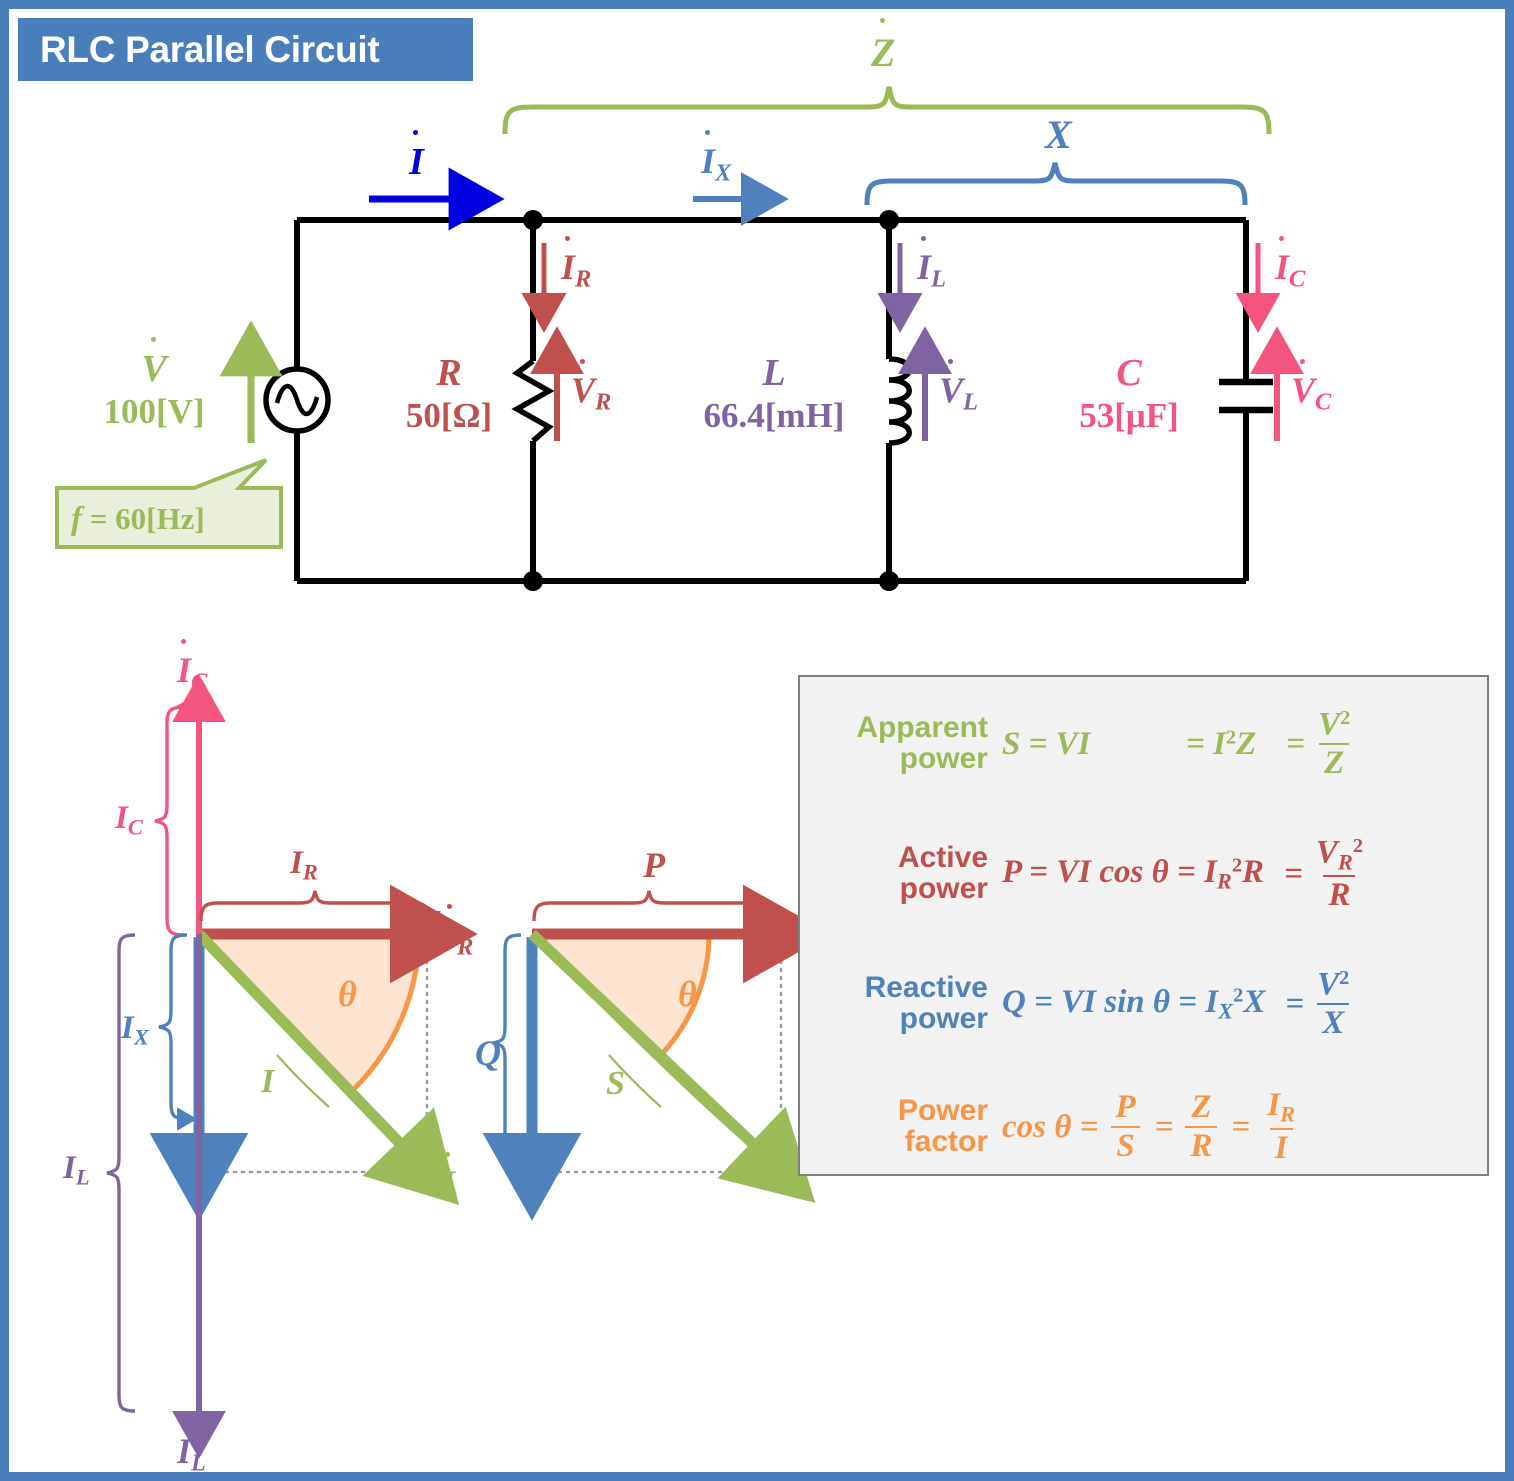  Describe the element at coordinates (1129, 393) in the screenshot. I see `capacitor-value-label: C 53[μF]` at that location.